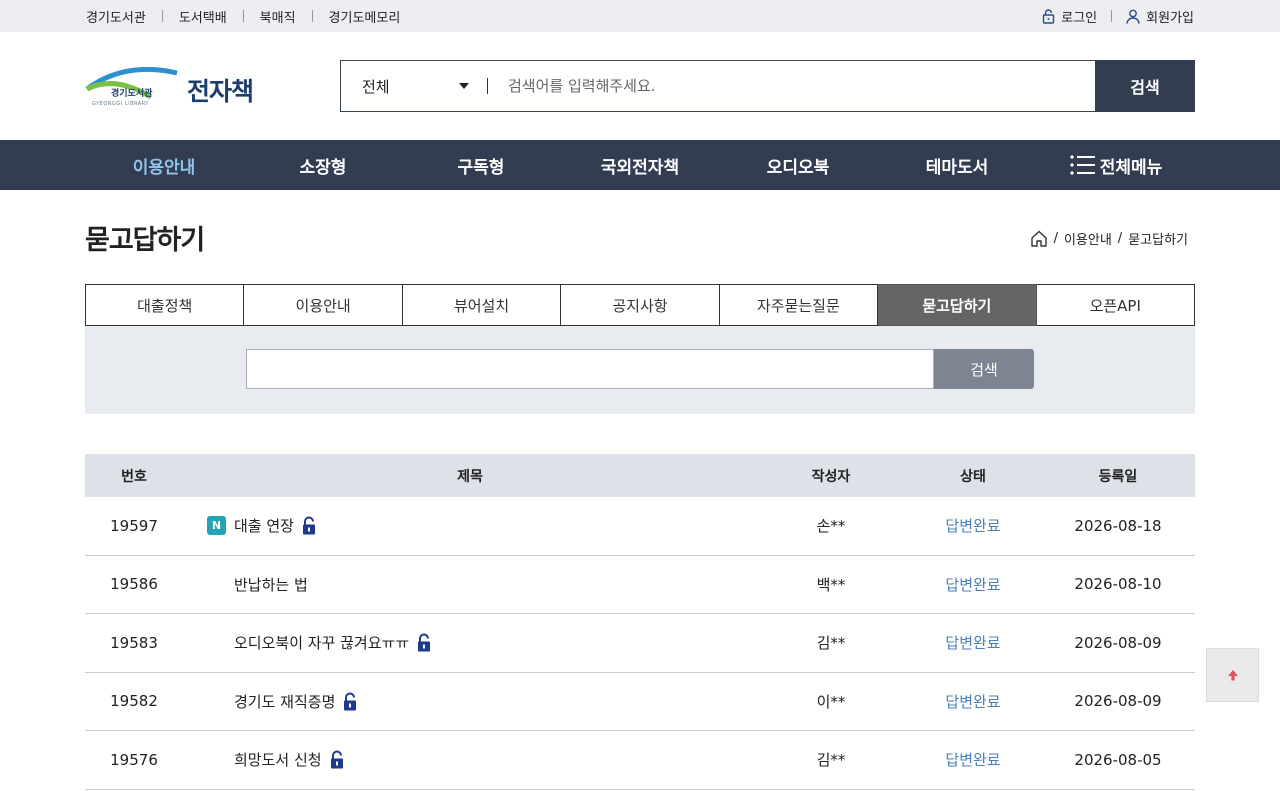 This screenshot has height=800, width=1280. I want to click on sub-tabs: 대출정책 이용안내 뷰어설치 공지사항 자주묻는질문 묻고답하기 오픈API, so click(640, 305).